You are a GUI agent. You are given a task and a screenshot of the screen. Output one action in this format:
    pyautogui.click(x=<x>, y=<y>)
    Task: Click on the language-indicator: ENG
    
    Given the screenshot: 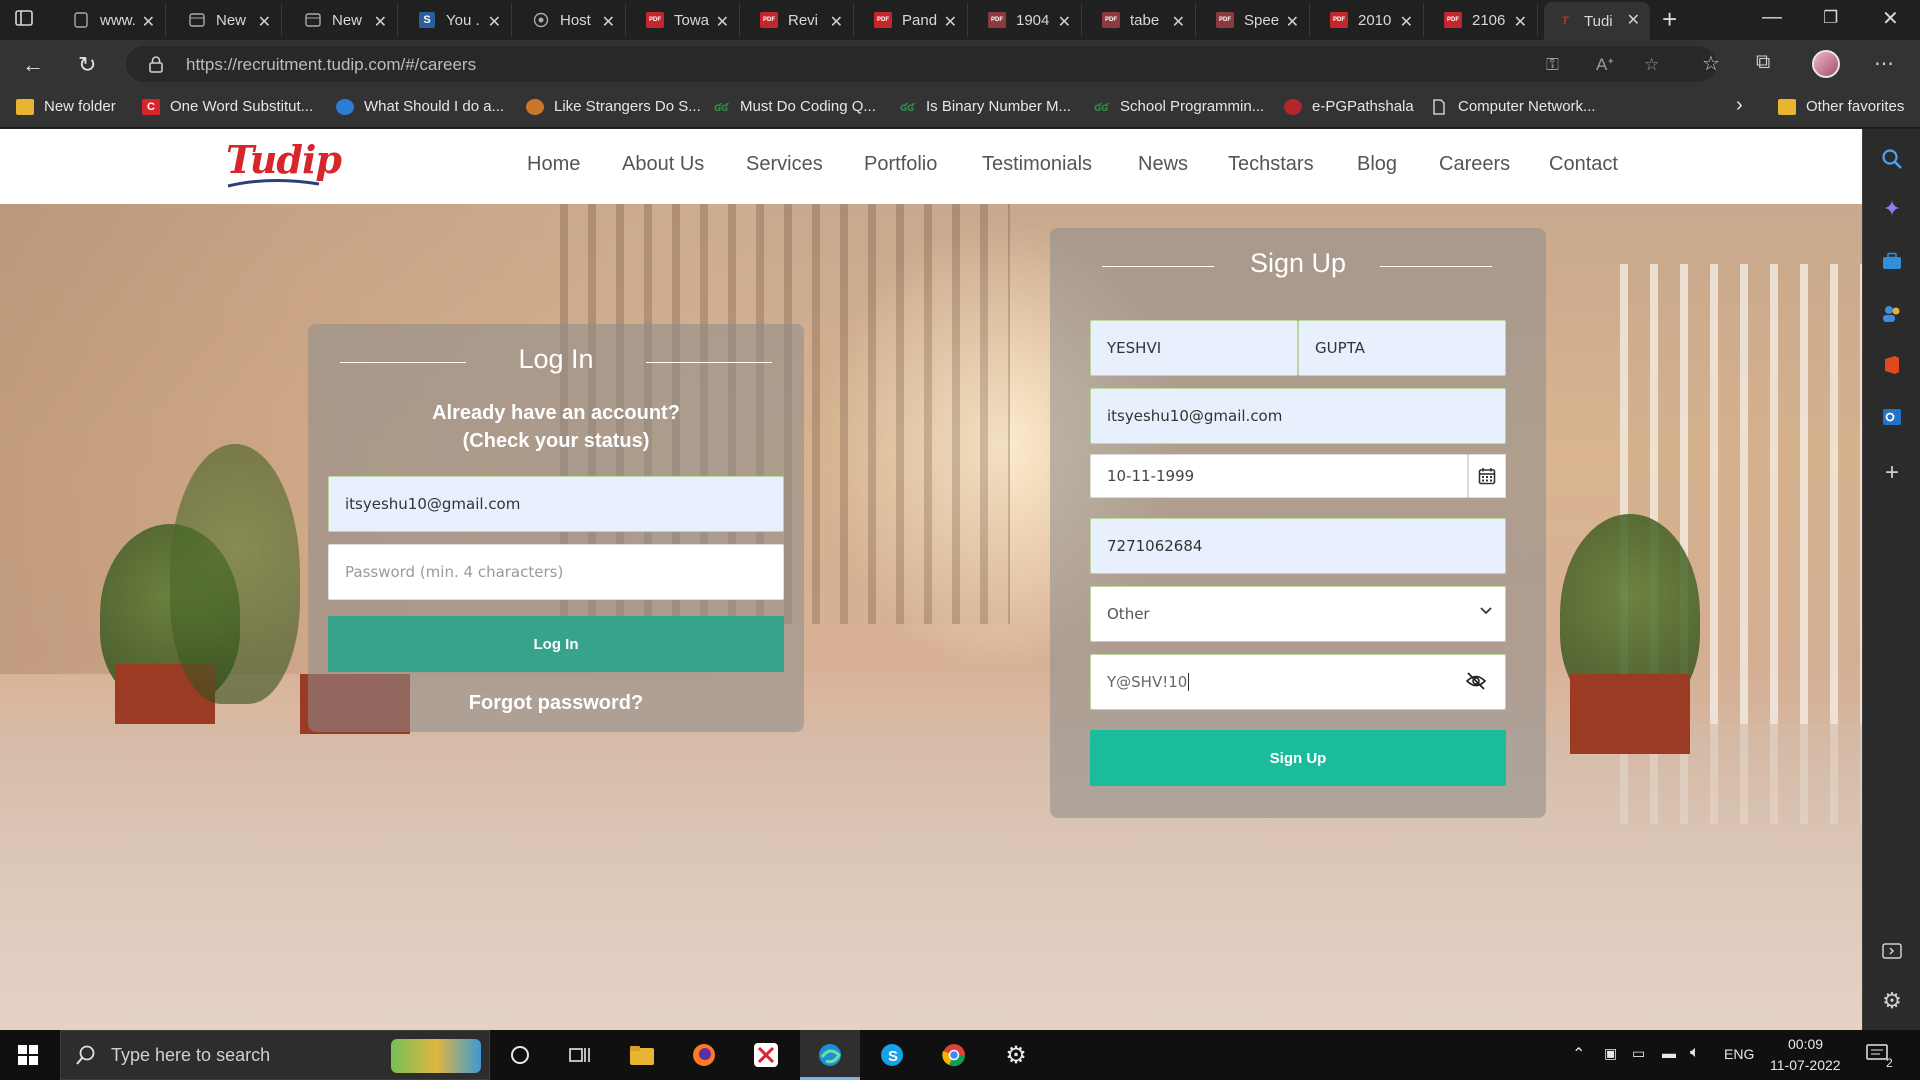 What is the action you would take?
    pyautogui.click(x=1739, y=1054)
    